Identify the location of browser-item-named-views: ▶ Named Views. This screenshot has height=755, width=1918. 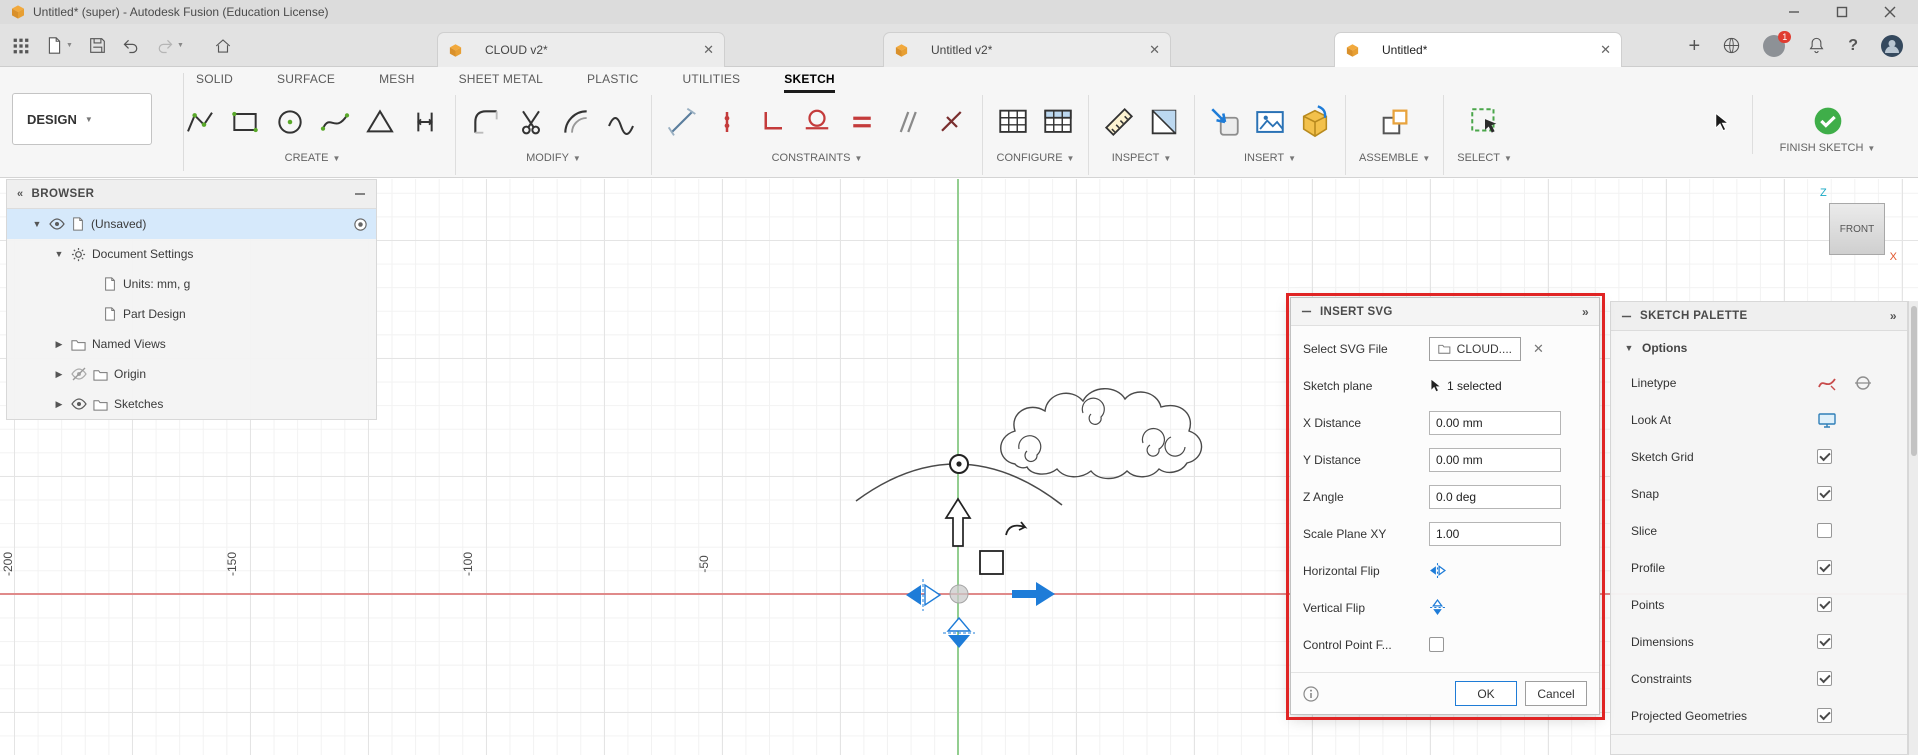
(191, 344).